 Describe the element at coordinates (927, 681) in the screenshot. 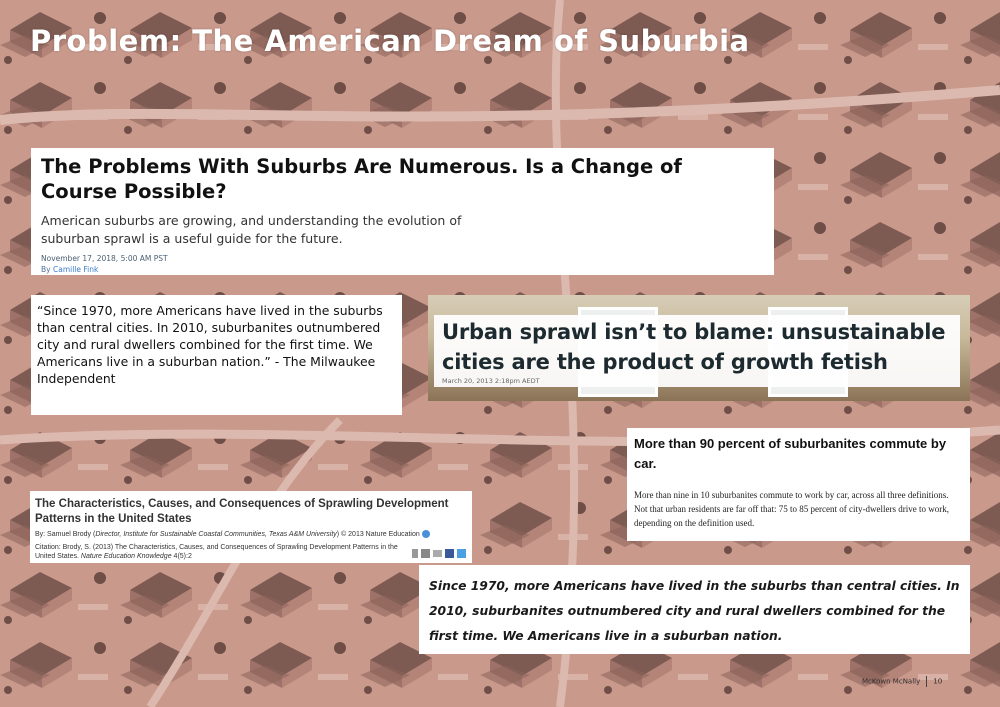

I see `footer-divider` at that location.